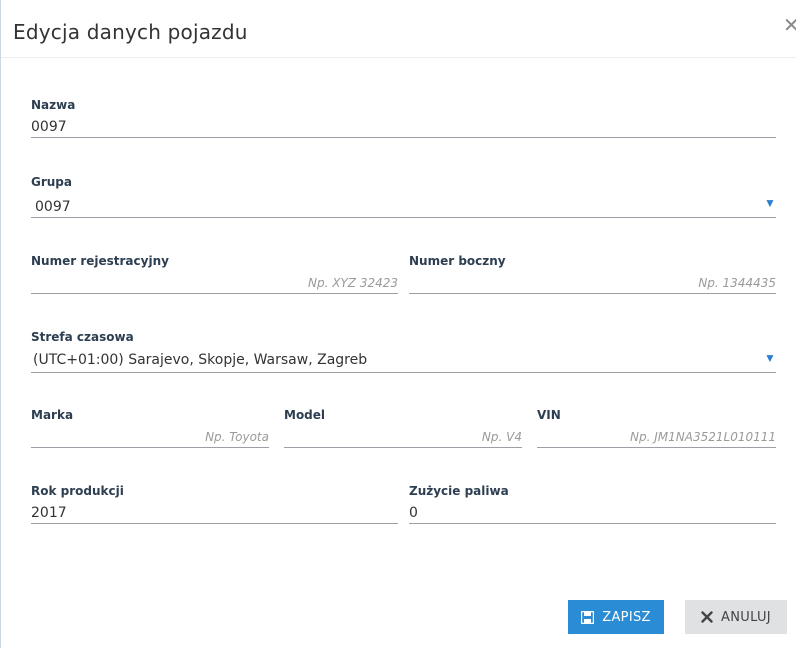 This screenshot has width=796, height=648. I want to click on save-button: ZAPISZ, so click(616, 617).